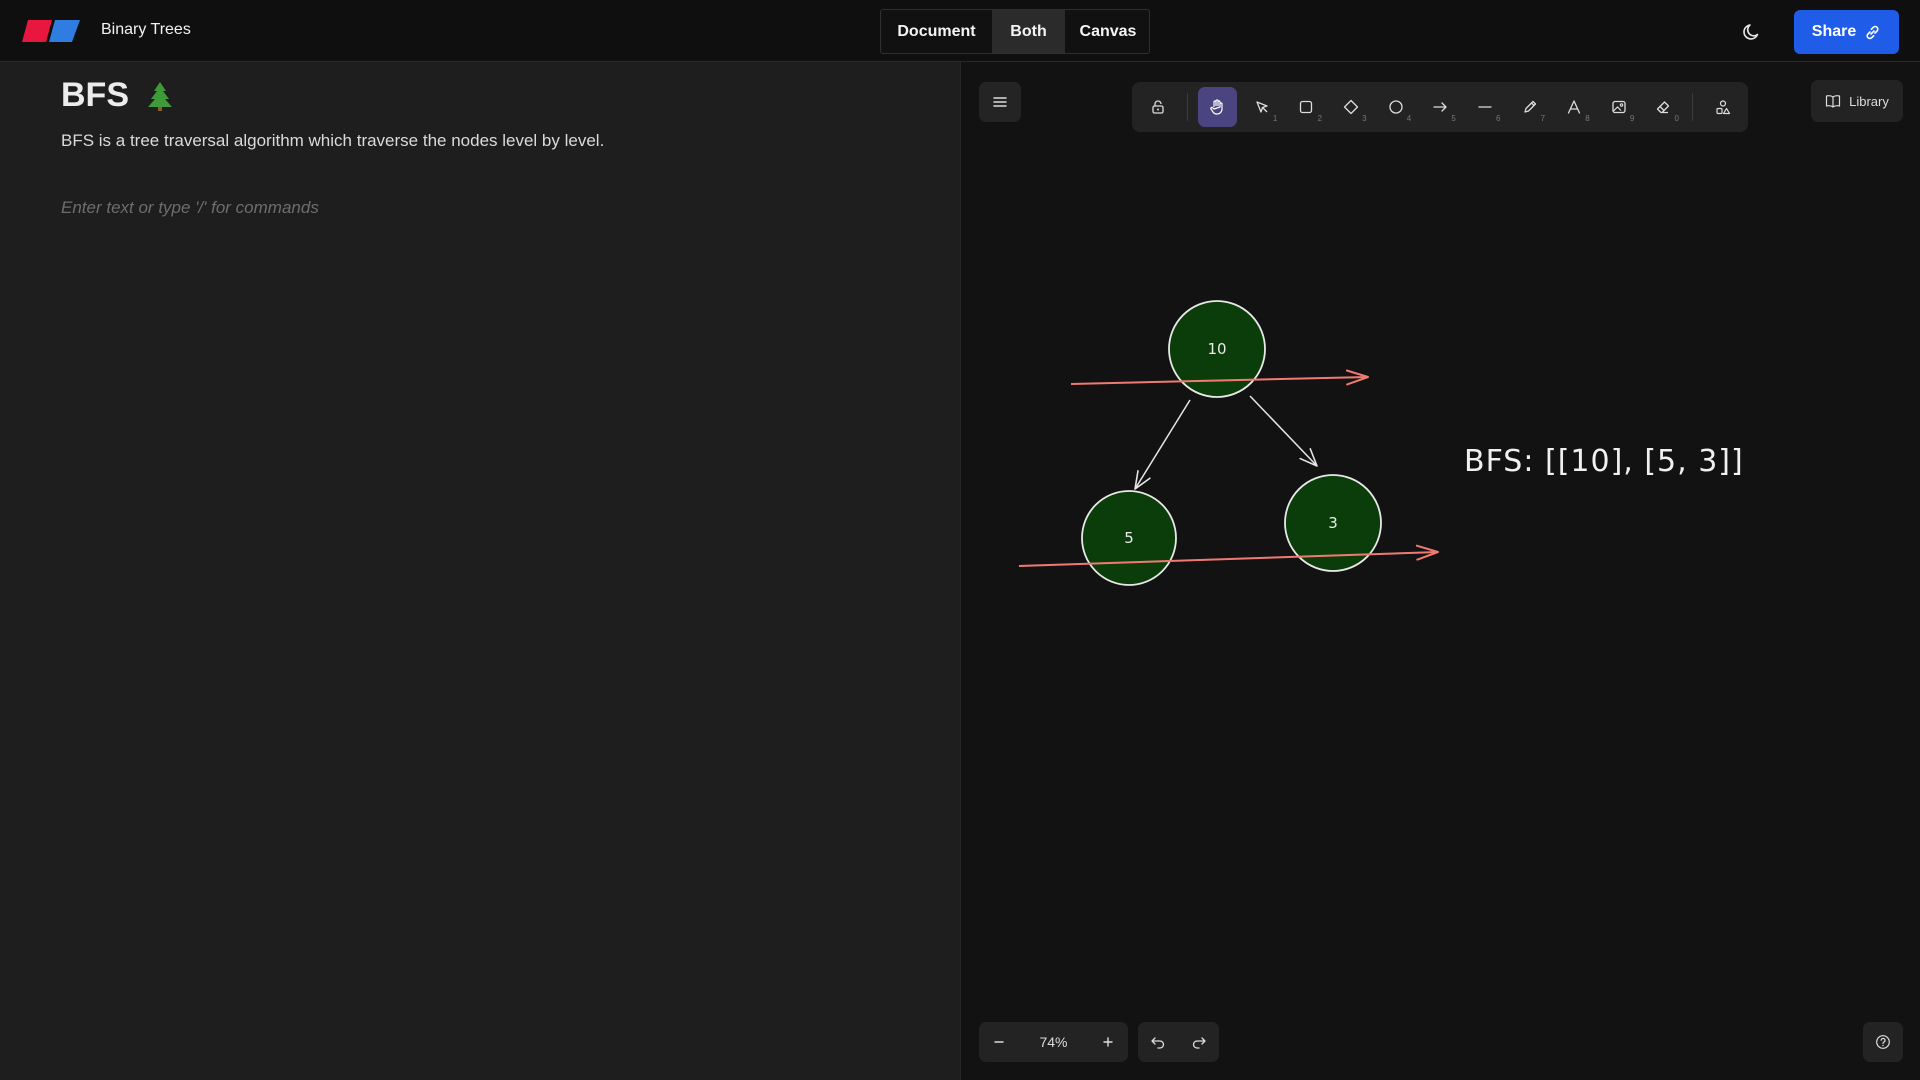 The width and height of the screenshot is (1920, 1080). What do you see at coordinates (51, 31) in the screenshot?
I see `app-logo` at bounding box center [51, 31].